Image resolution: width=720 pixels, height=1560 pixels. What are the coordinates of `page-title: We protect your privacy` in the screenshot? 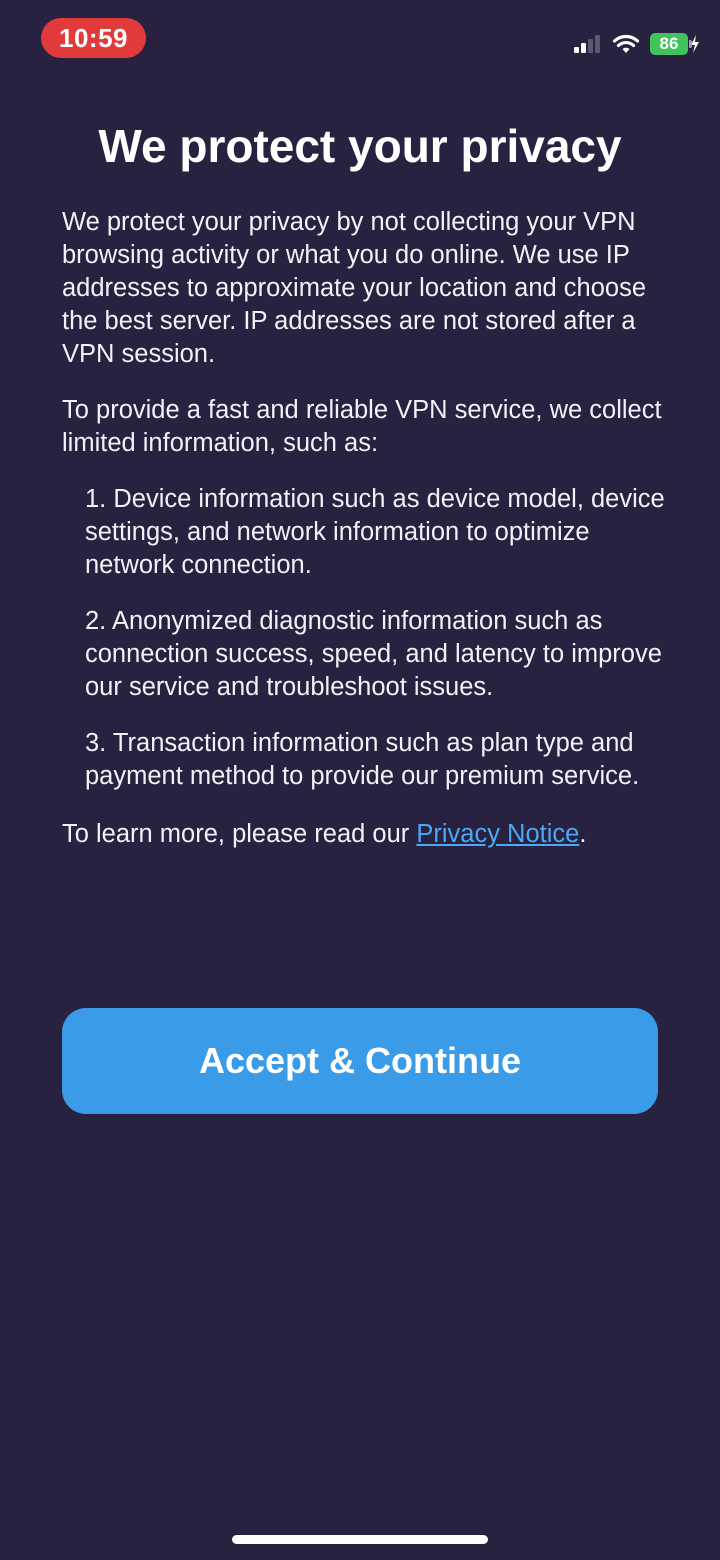 It's located at (360, 146).